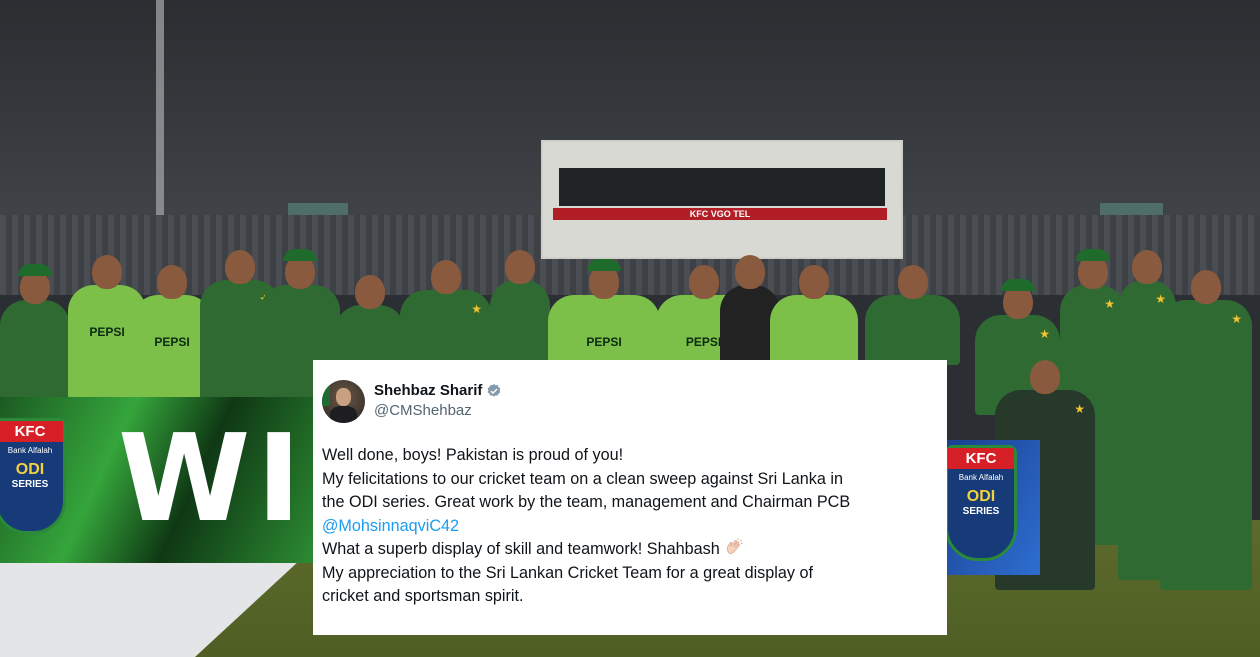 This screenshot has width=1260, height=657. What do you see at coordinates (494, 390) in the screenshot?
I see `verified-badge-icon` at bounding box center [494, 390].